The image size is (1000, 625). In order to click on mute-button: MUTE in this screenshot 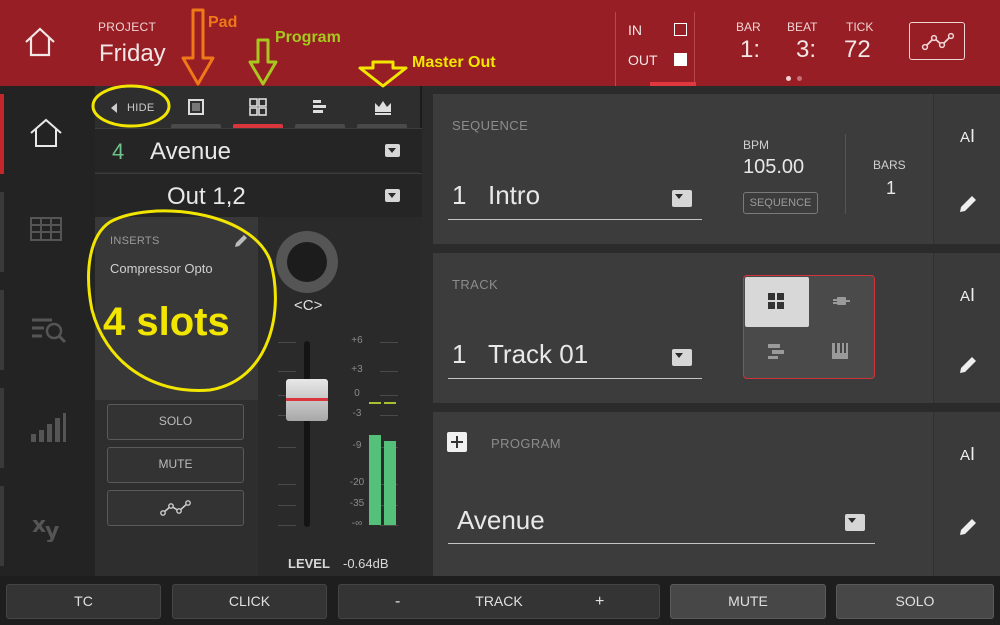, I will do `click(175, 465)`.